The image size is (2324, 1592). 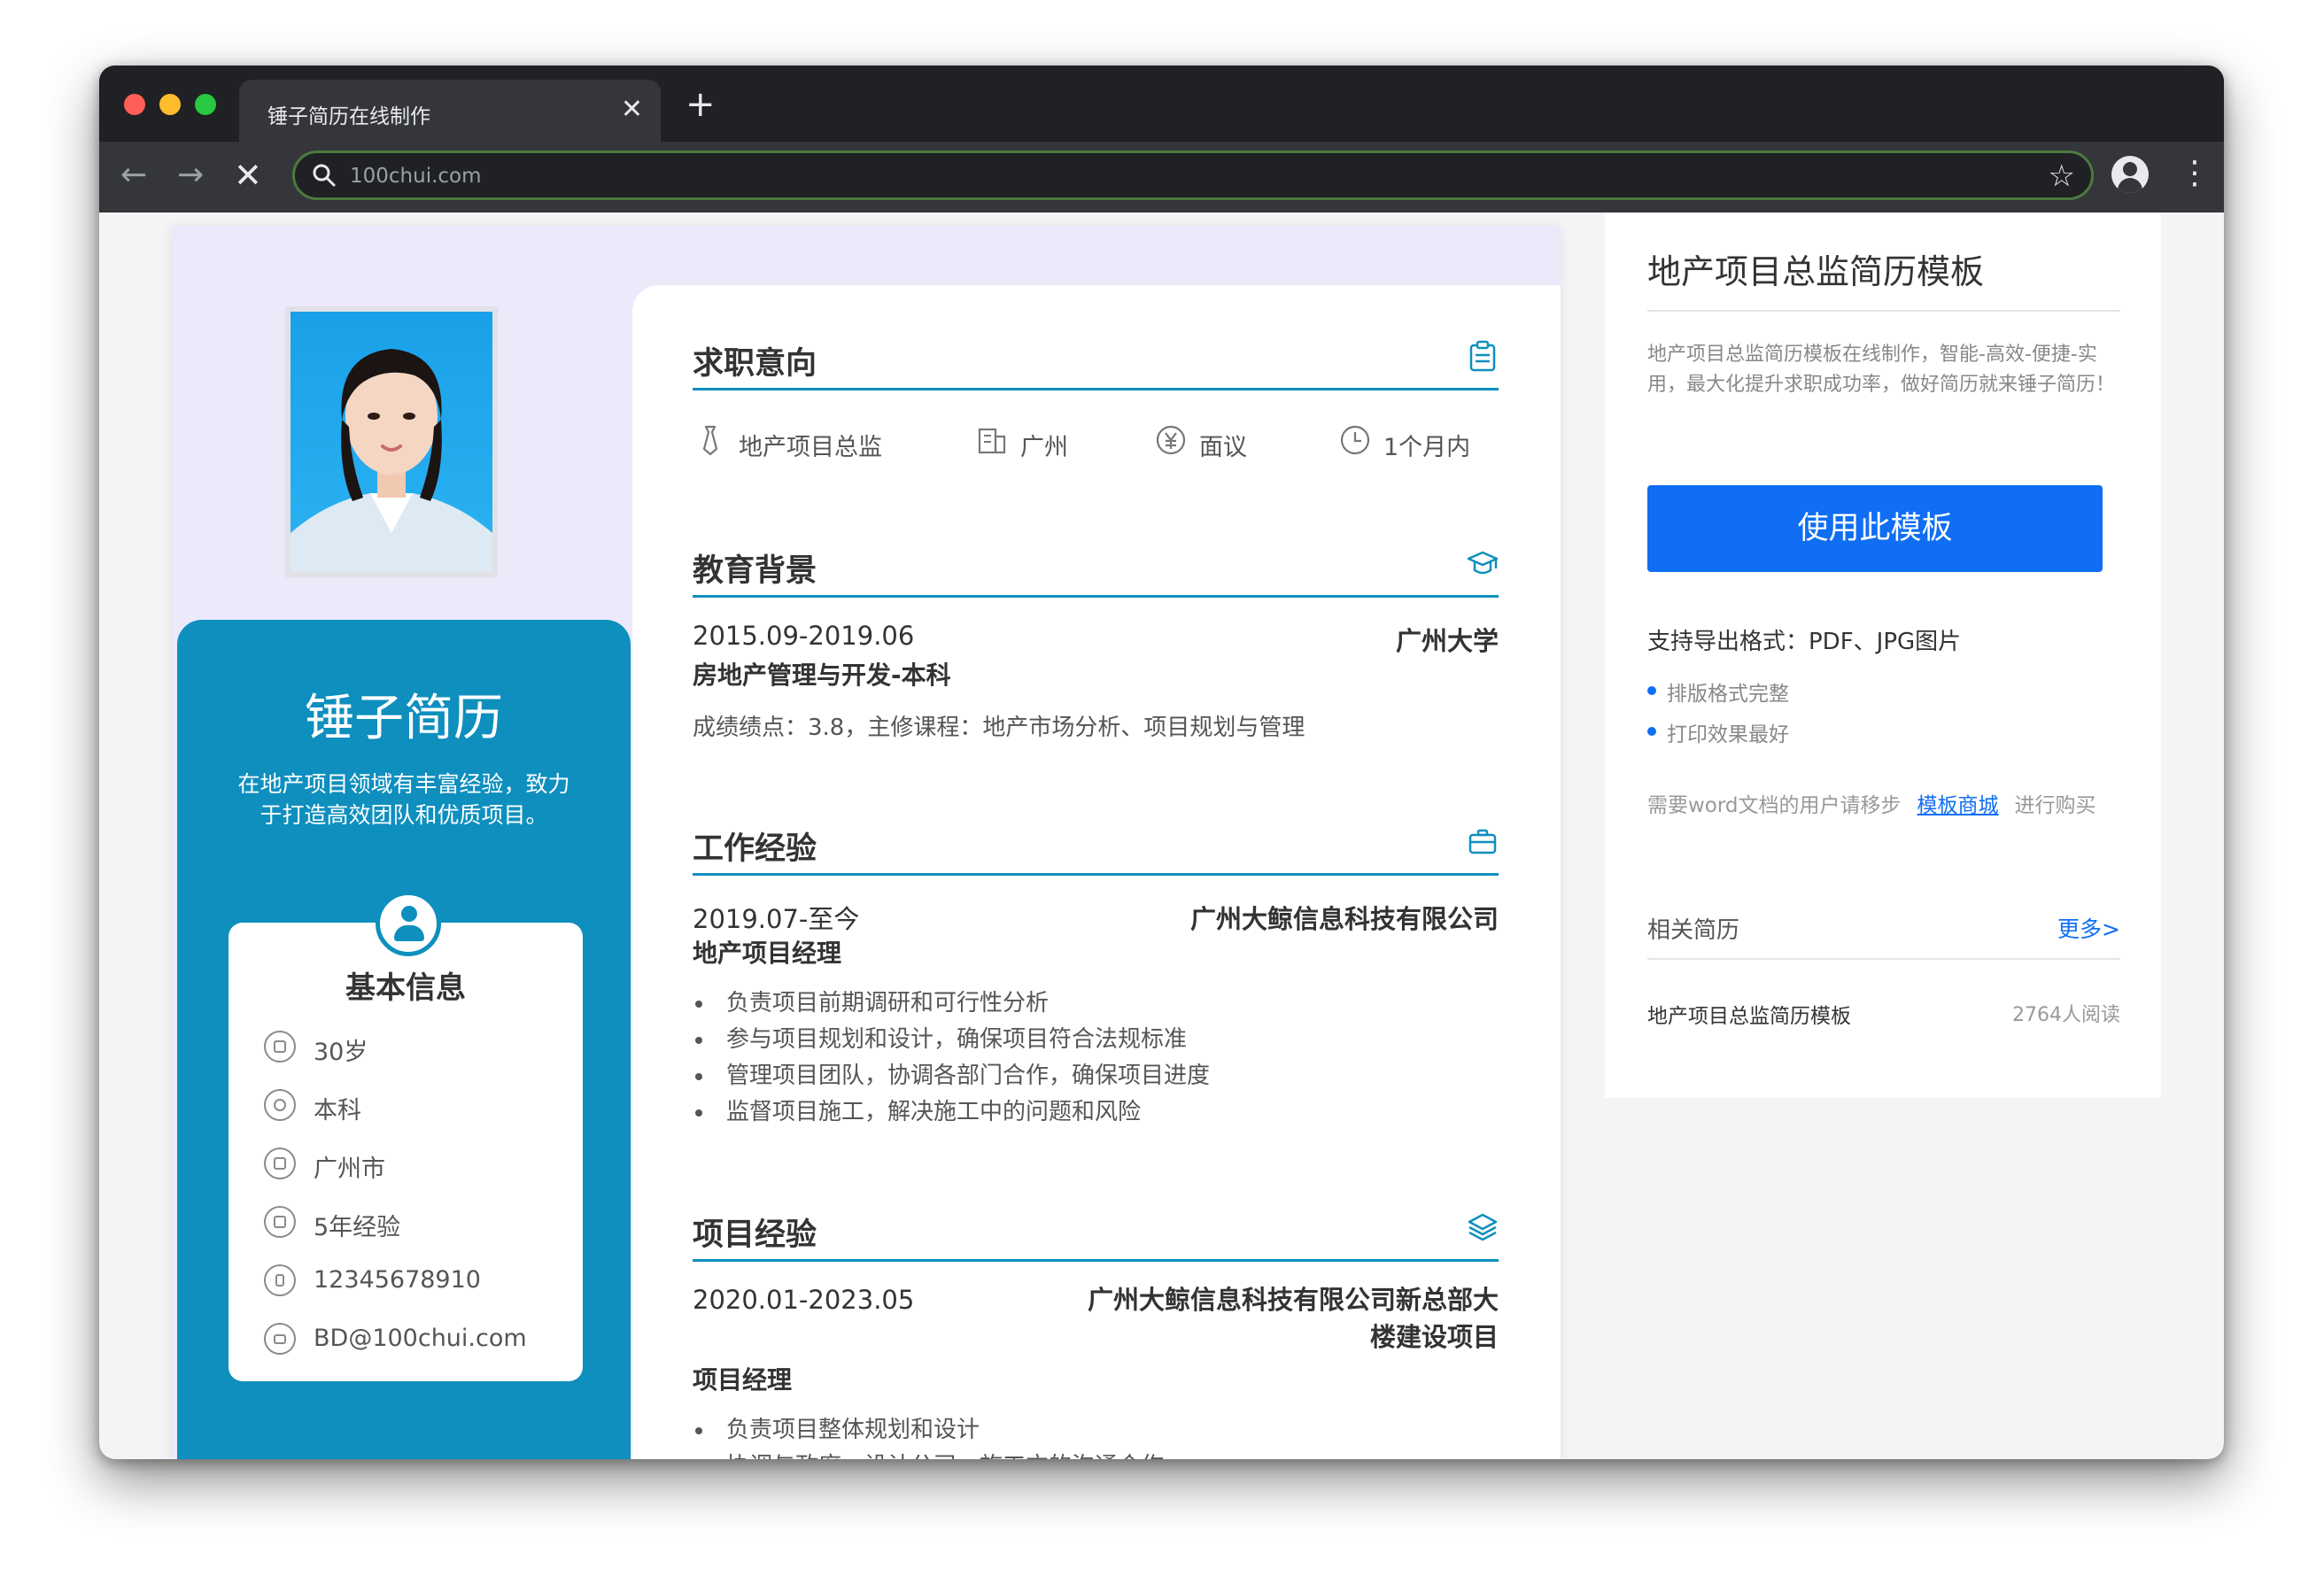 I want to click on use-template-button: 使用此模板, so click(x=1875, y=528).